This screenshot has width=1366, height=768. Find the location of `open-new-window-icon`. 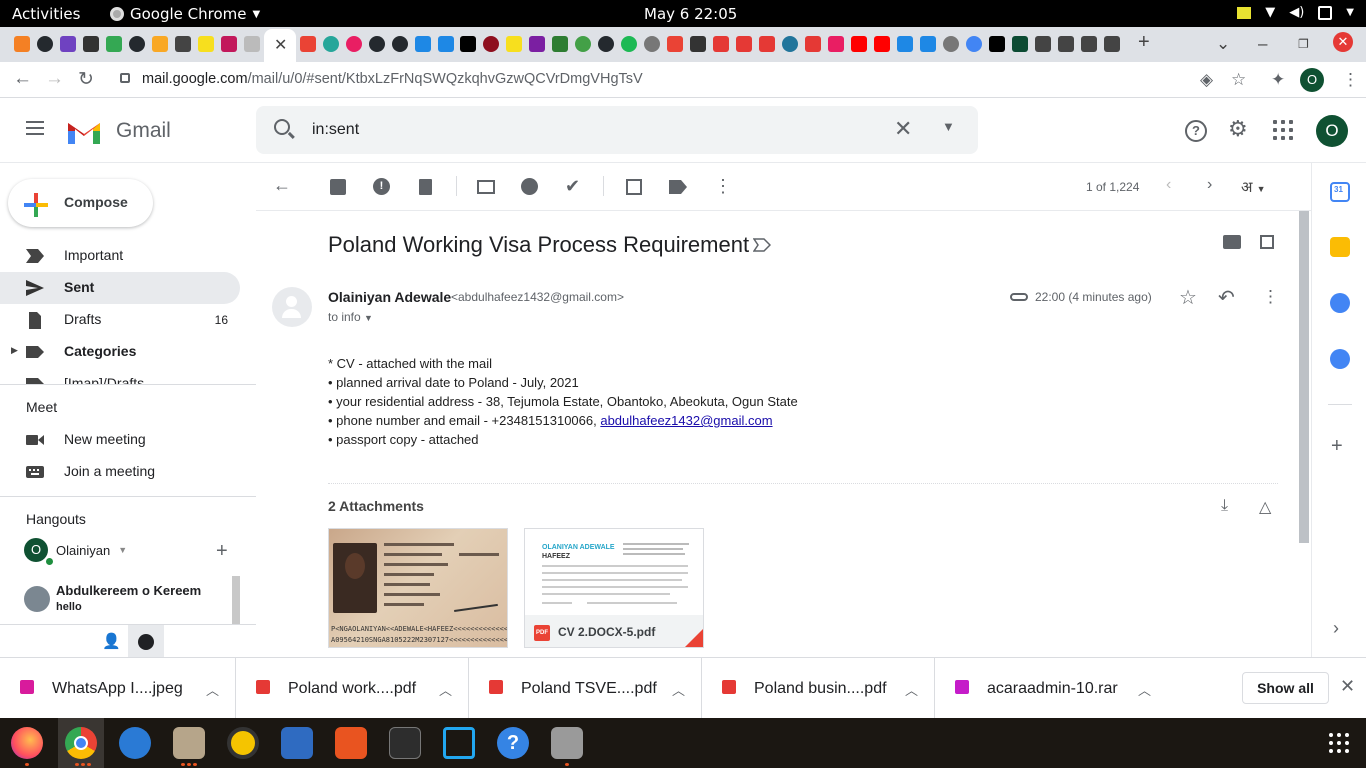

open-new-window-icon is located at coordinates (1267, 242).